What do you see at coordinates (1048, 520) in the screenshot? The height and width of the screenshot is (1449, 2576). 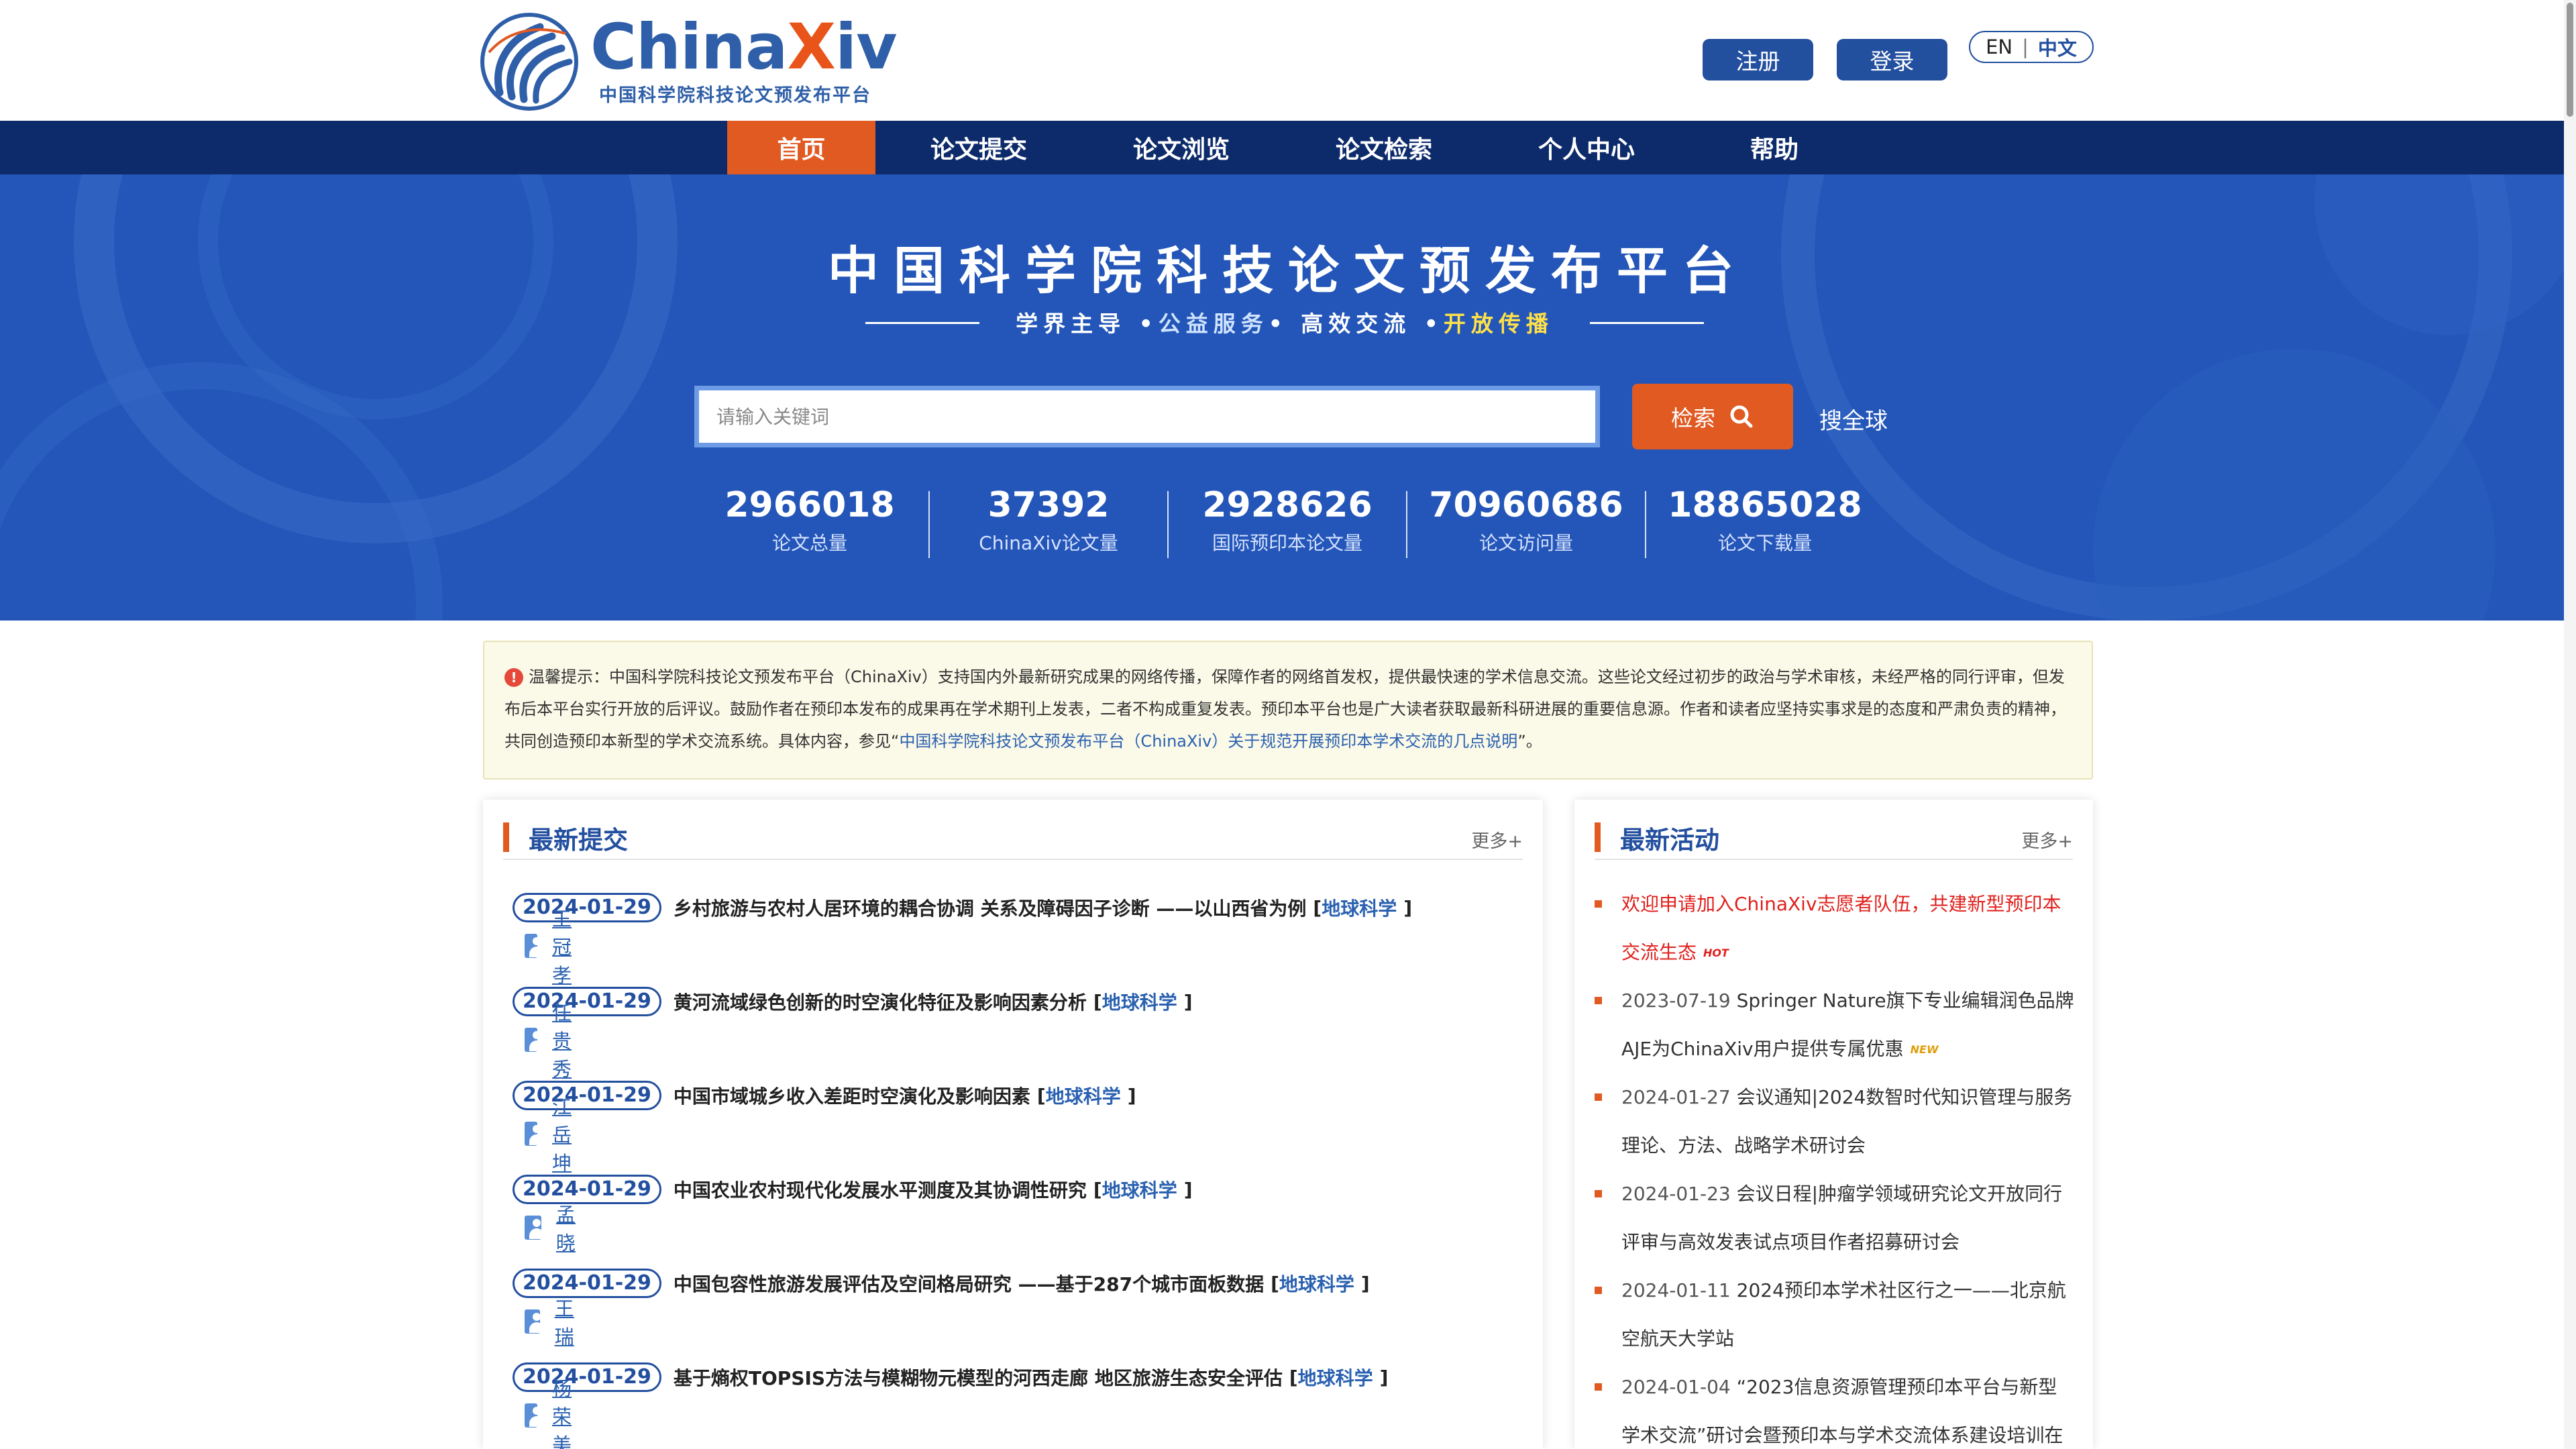 I see `stat-chinaxiv: 37392 ChinaXiv论文量` at bounding box center [1048, 520].